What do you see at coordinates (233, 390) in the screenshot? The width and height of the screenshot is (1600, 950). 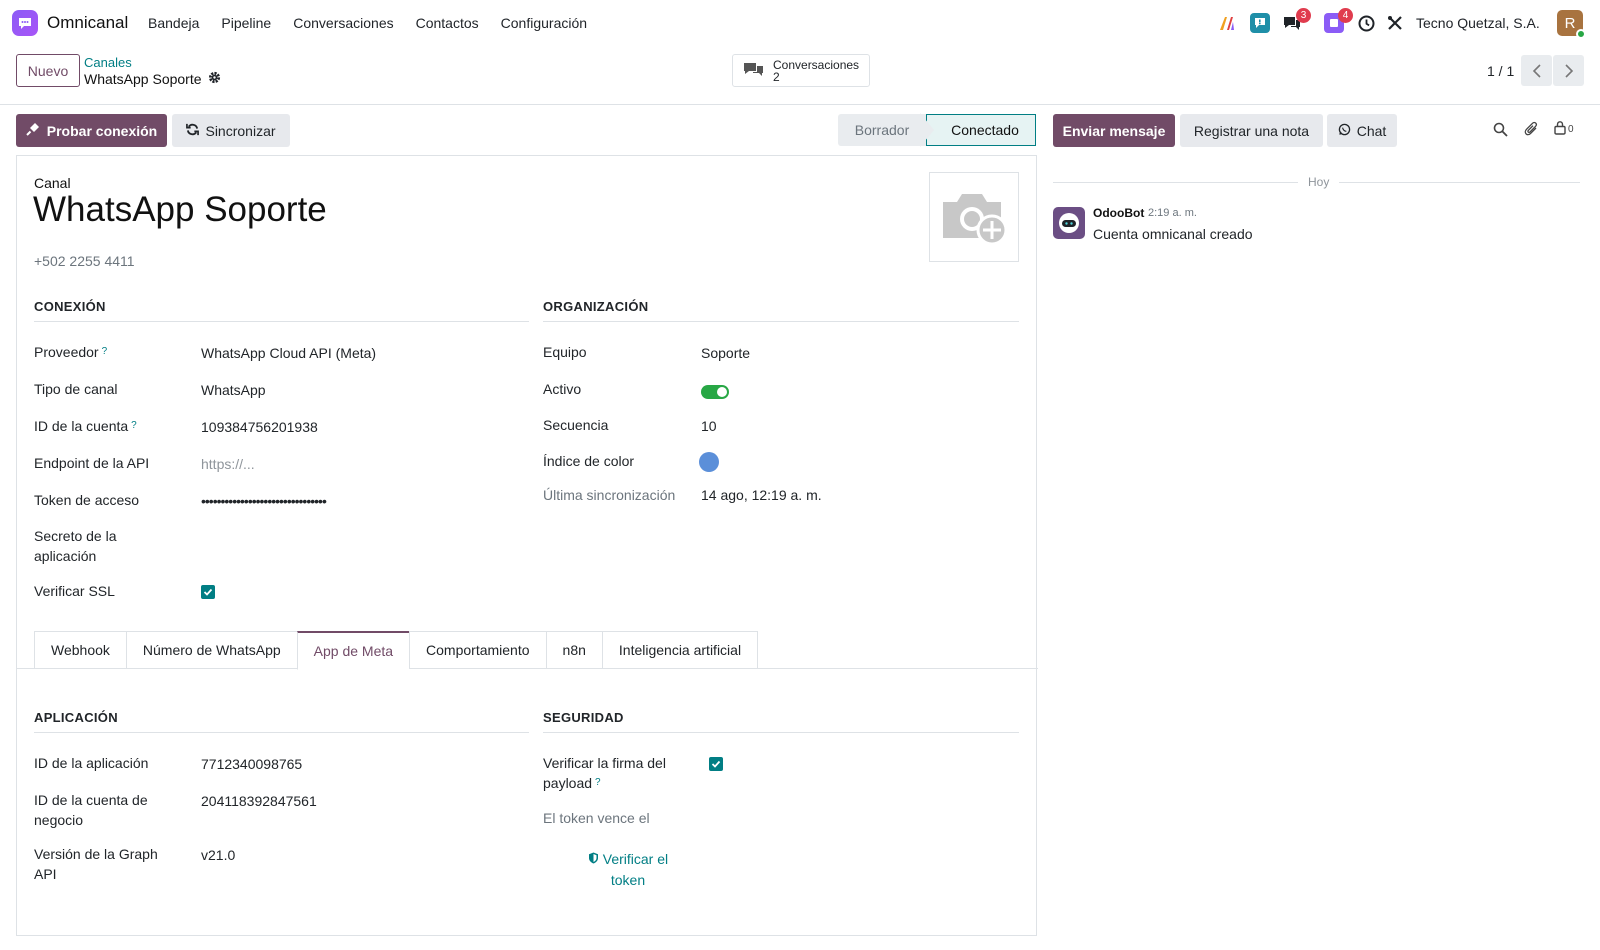 I see `channel-type-field: WhatsApp` at bounding box center [233, 390].